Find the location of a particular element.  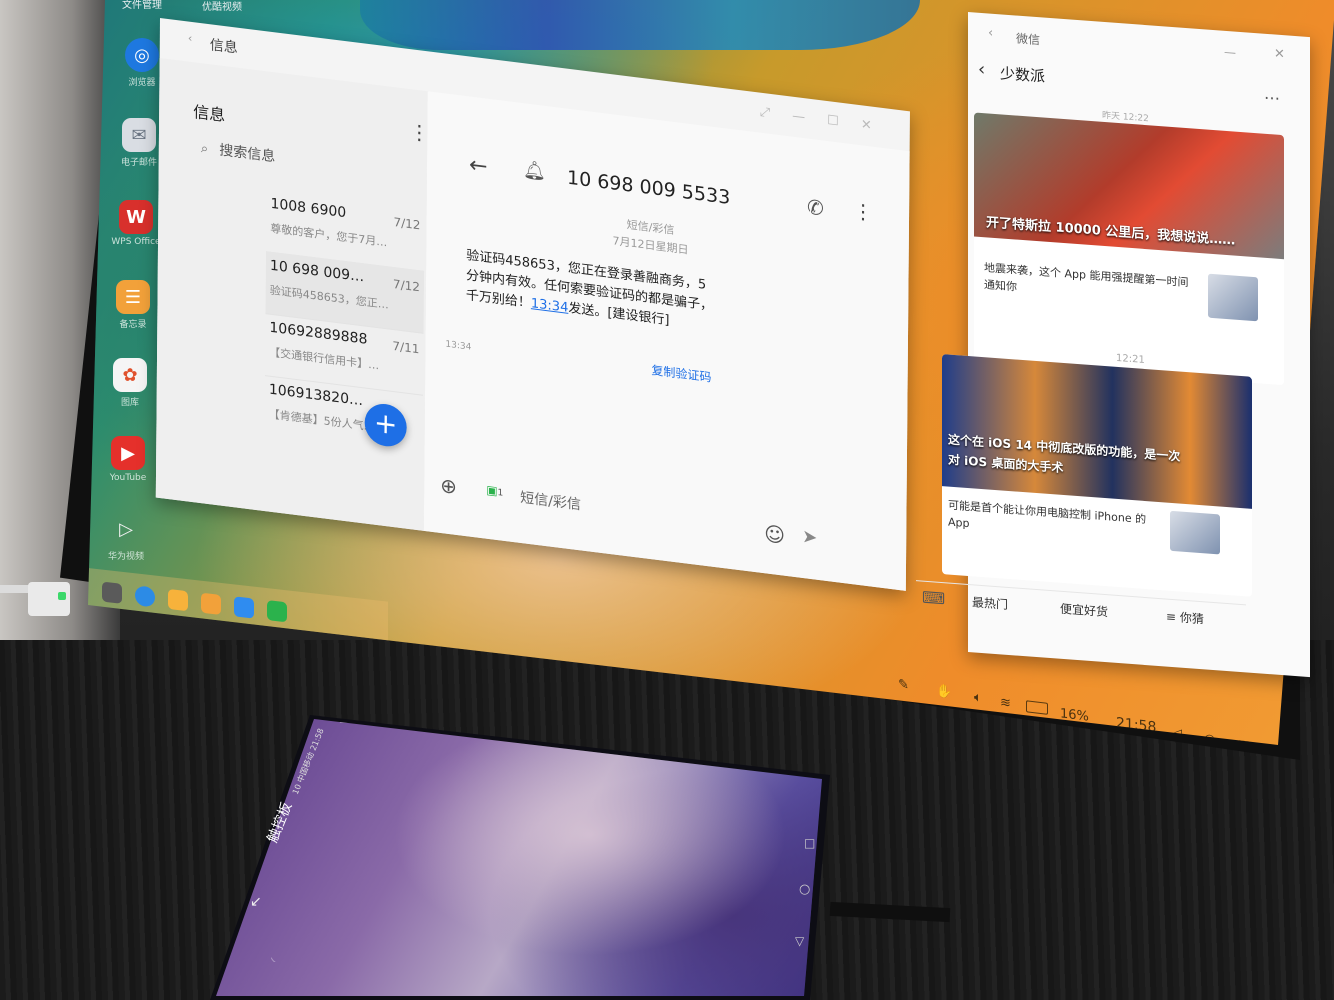

titlebar-title: 微信 is located at coordinates (1028, 39).